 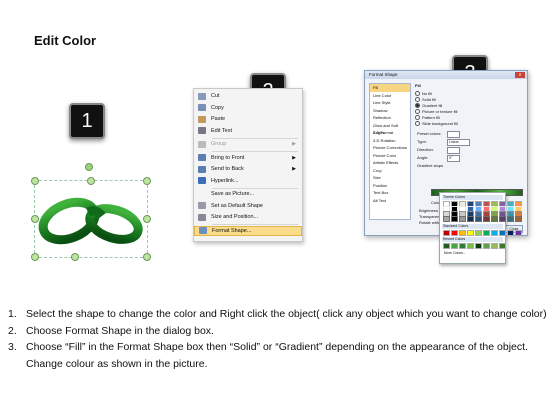 What do you see at coordinates (237, 205) in the screenshot?
I see `menu-item-label: Set as Default Shape` at bounding box center [237, 205].